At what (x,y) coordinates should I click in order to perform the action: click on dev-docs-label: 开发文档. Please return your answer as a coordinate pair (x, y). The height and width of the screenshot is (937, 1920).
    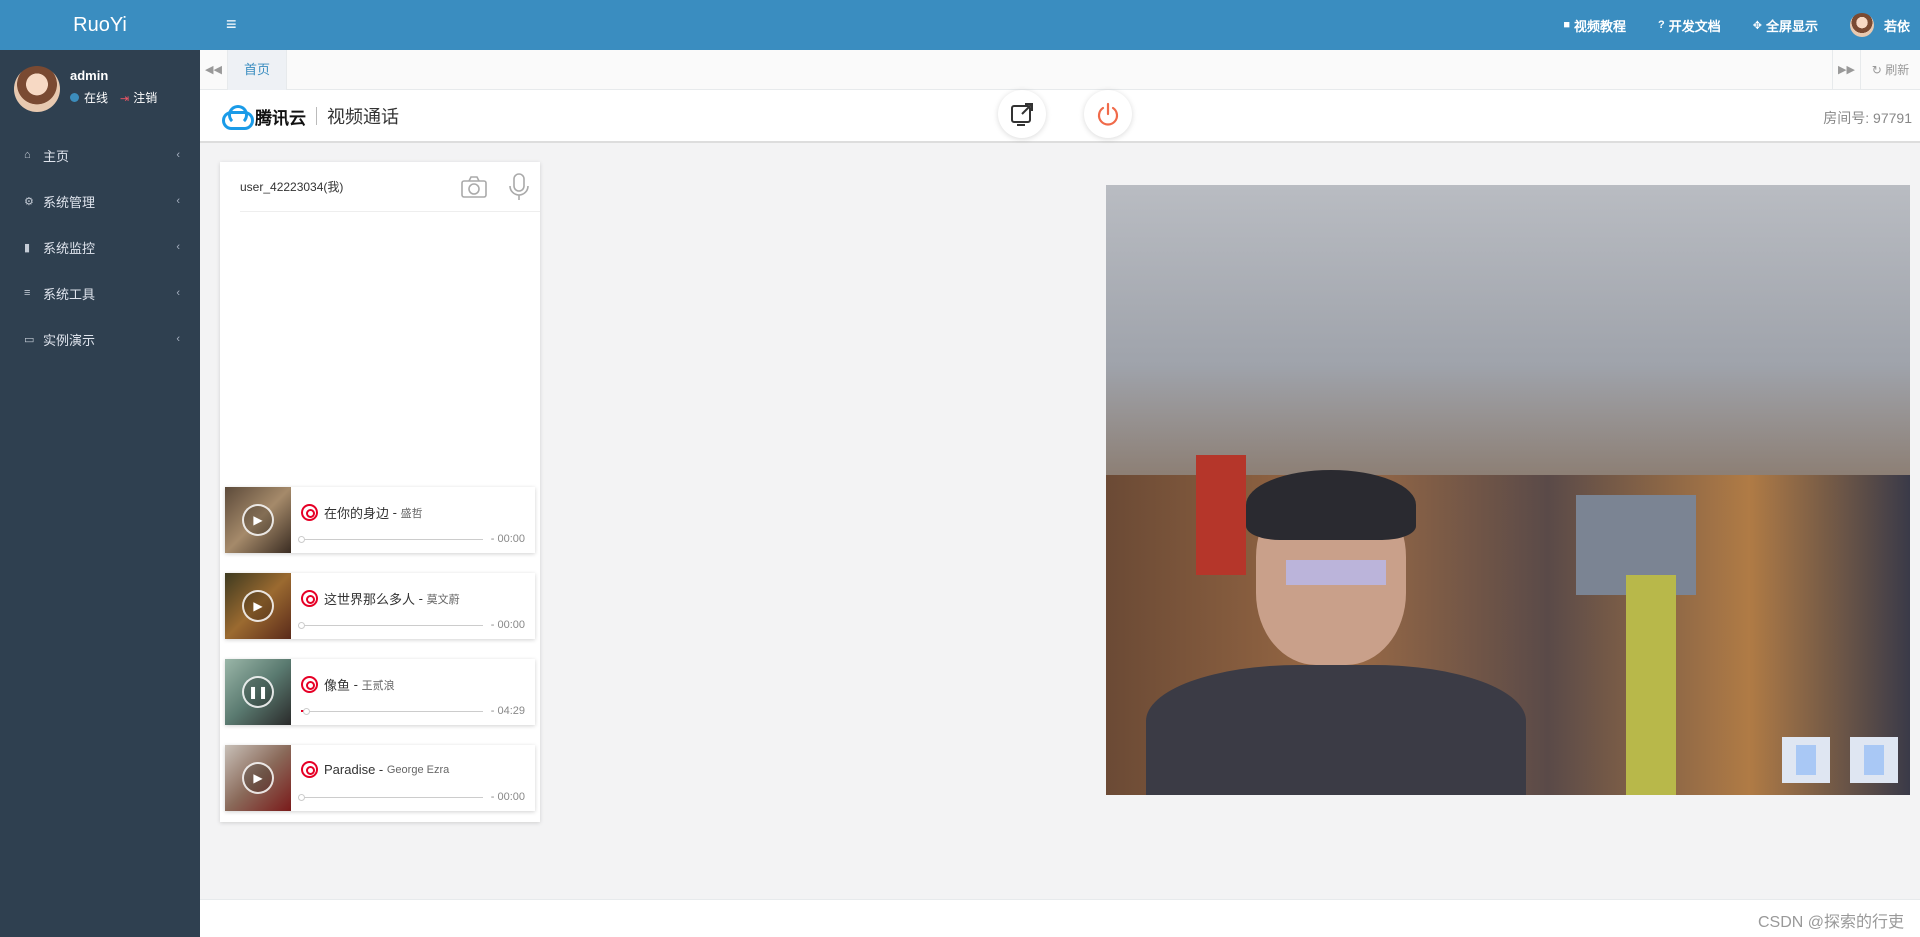
    Looking at the image, I should click on (1694, 26).